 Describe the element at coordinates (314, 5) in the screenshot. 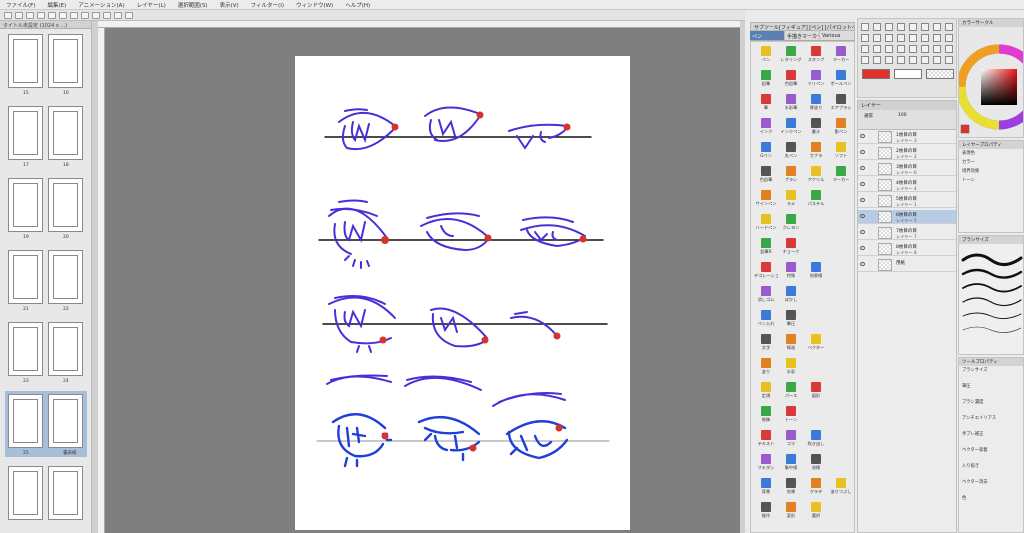

I see `menu-window: ウィンドウ(W)` at that location.